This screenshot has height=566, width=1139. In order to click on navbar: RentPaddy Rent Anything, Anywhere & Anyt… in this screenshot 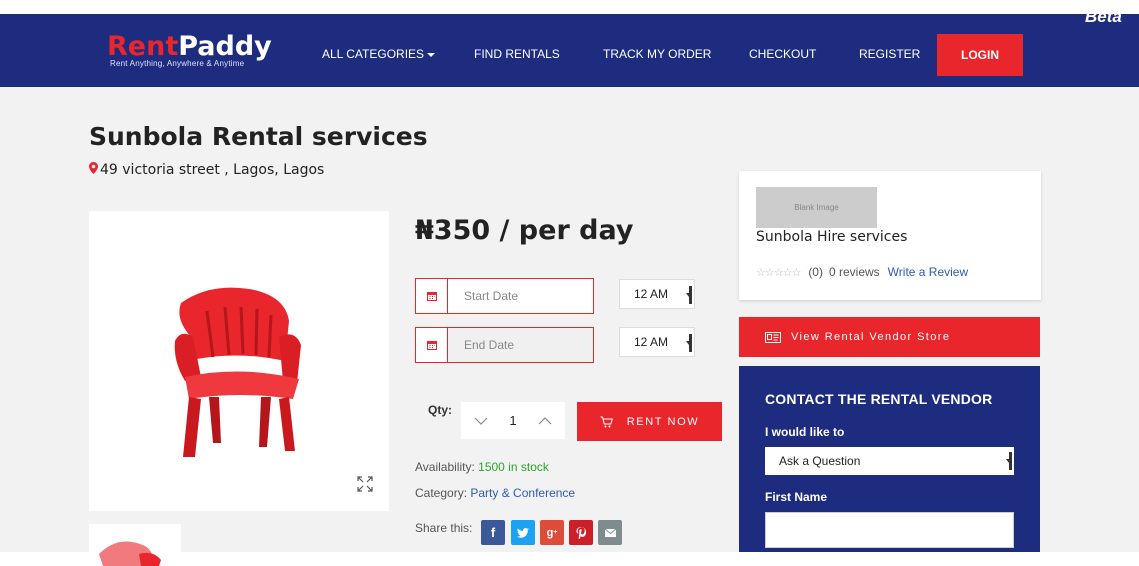, I will do `click(569, 50)`.